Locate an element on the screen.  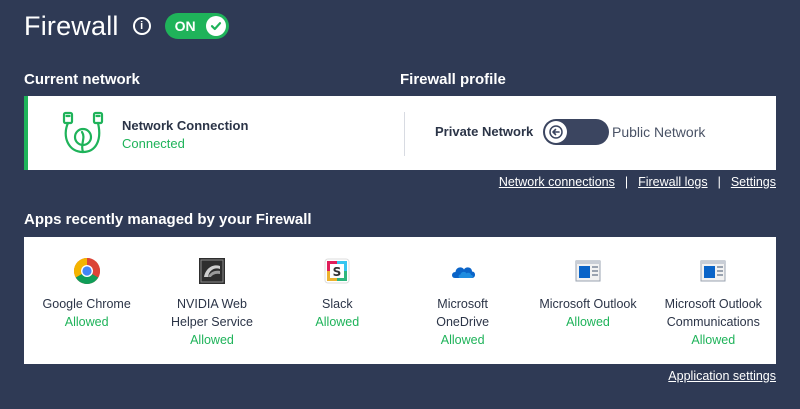
app-item: S Slack Allowed is located at coordinates (337, 300).